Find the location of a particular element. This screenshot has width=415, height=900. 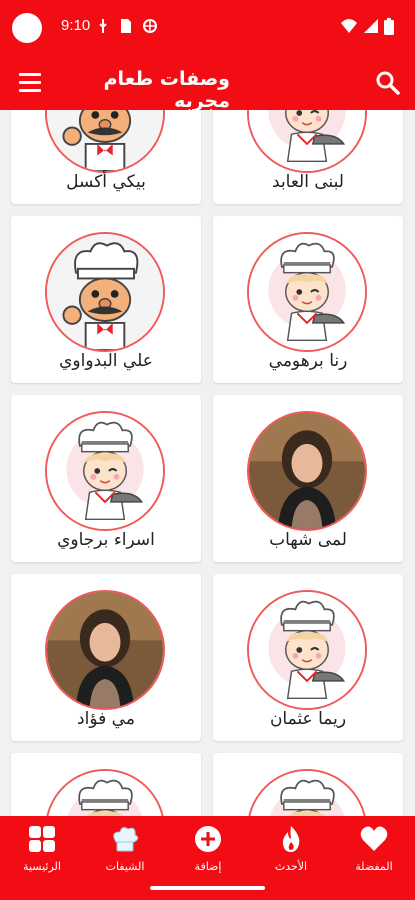

page-title: وصفات طعام مجربه is located at coordinates (166, 90).